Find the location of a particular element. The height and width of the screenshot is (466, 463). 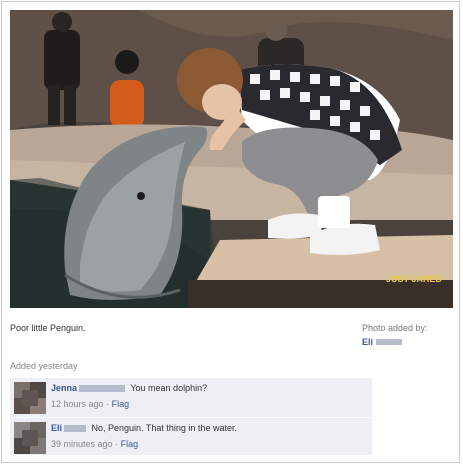

comment-time: 39 minutes ago is located at coordinates (82, 444).